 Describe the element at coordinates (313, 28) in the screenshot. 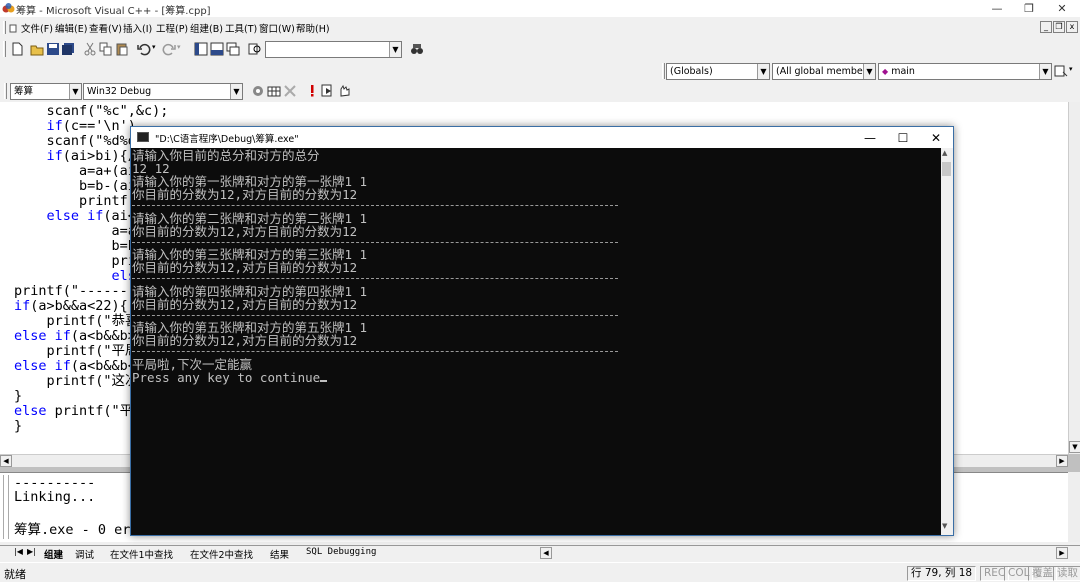

I see `menu-help: 帮助(H)` at that location.